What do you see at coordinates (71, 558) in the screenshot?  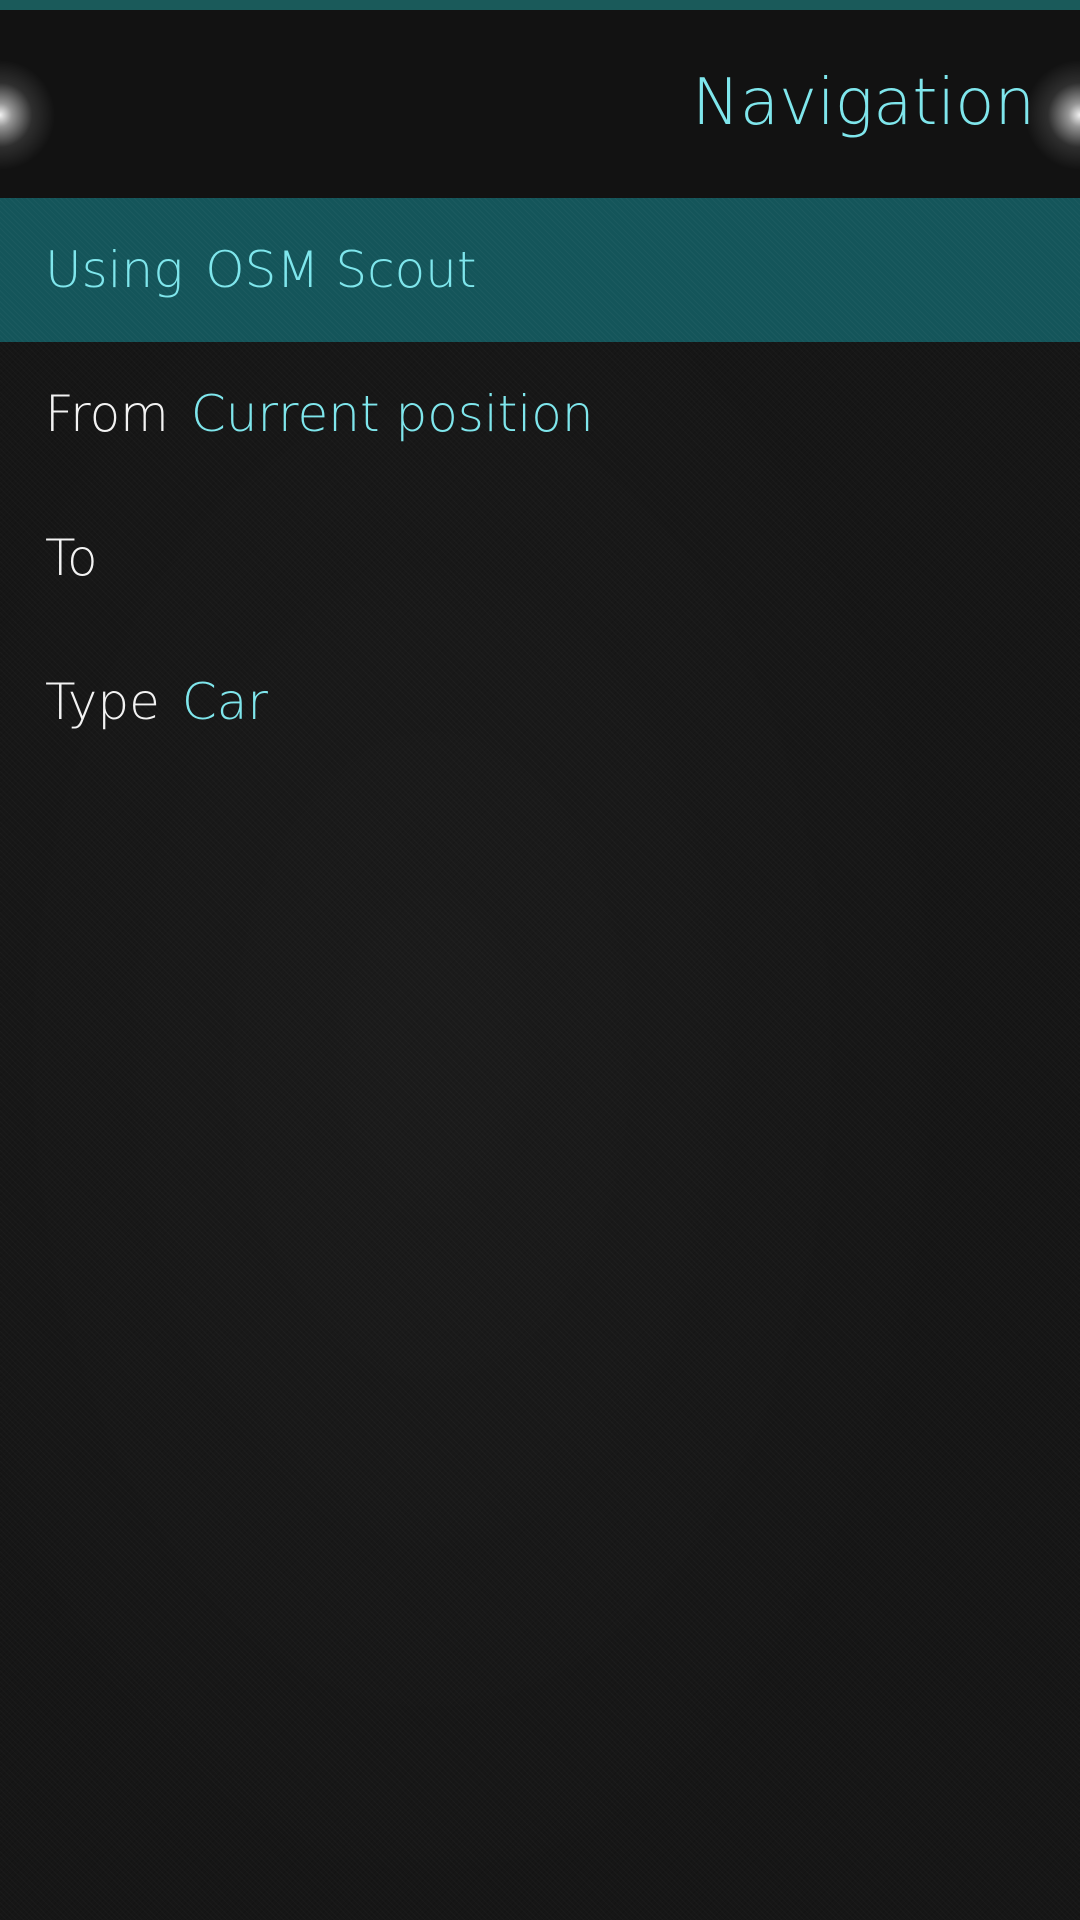 I see `to-label: To` at bounding box center [71, 558].